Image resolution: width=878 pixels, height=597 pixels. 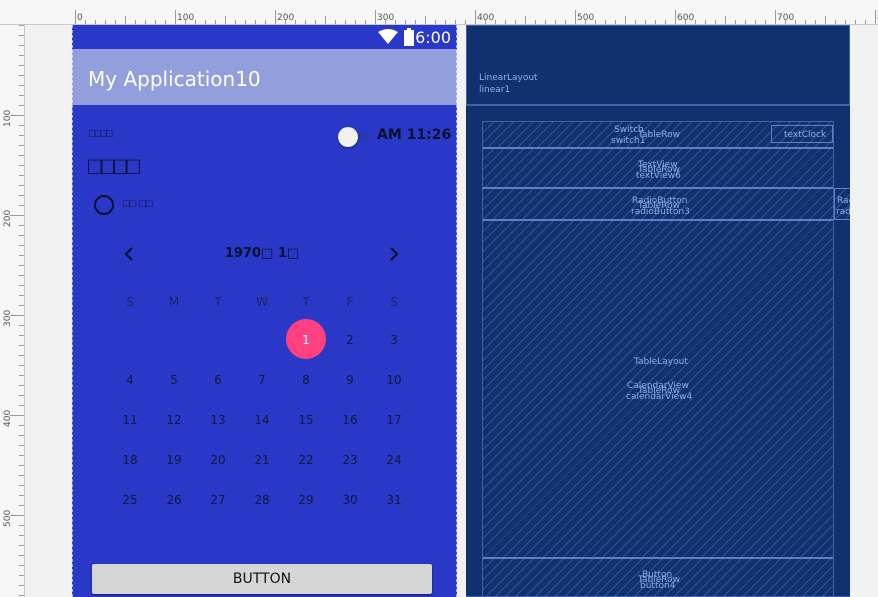 What do you see at coordinates (306, 380) in the screenshot?
I see `calendar-day: 8` at bounding box center [306, 380].